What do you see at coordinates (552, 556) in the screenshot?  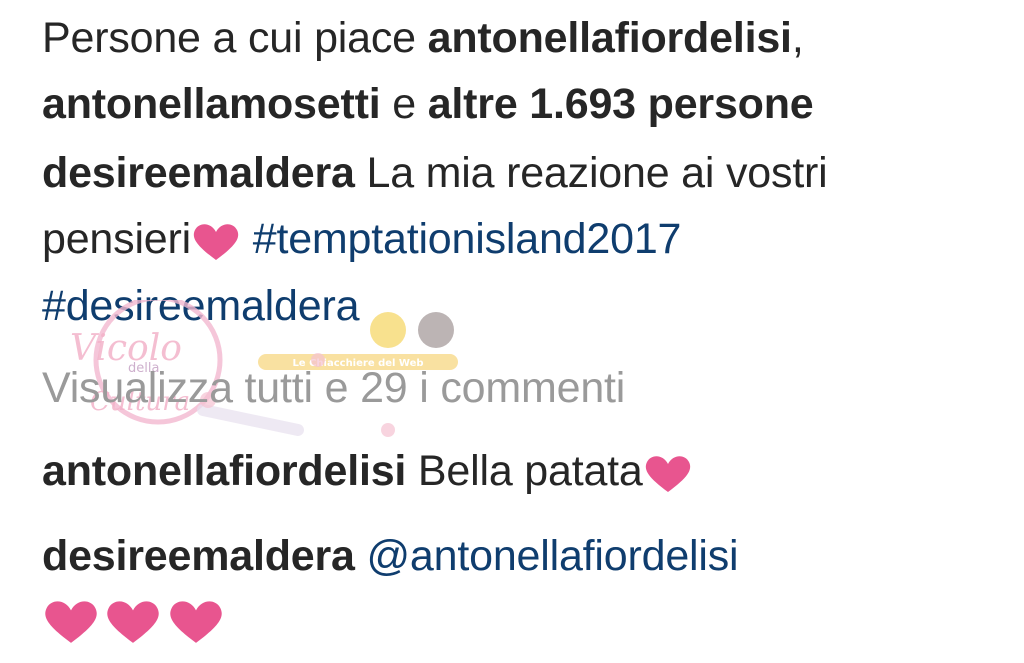 I see `comment-mention: @antonellafiordelisi` at bounding box center [552, 556].